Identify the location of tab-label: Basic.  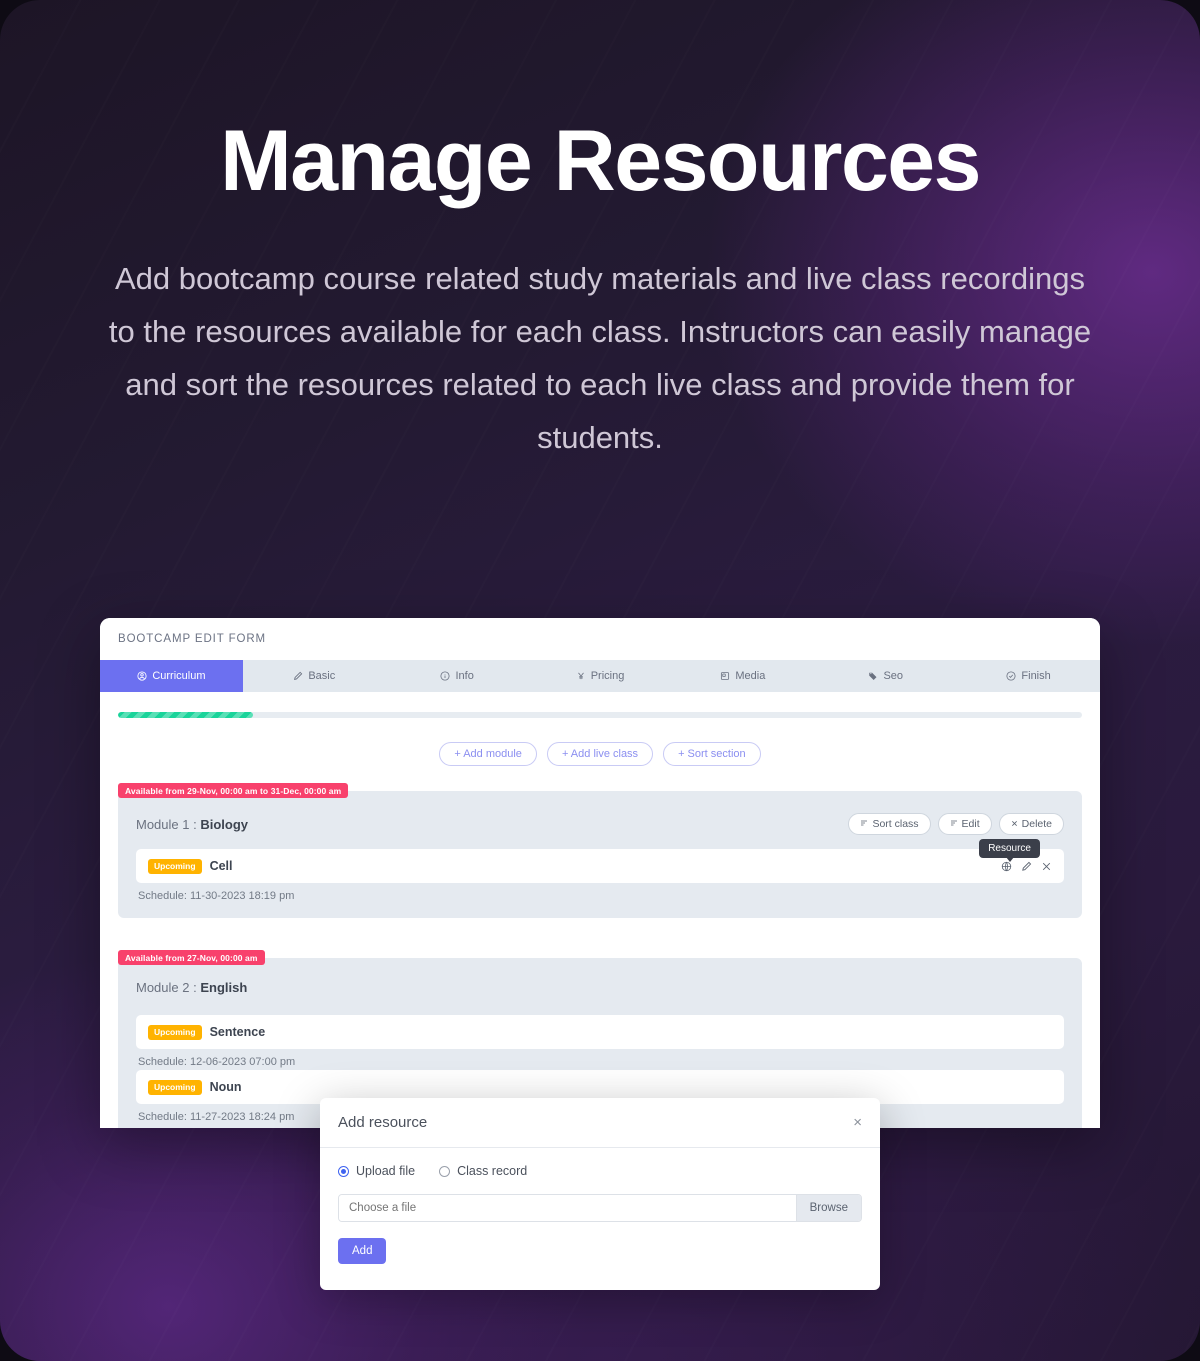
(322, 676).